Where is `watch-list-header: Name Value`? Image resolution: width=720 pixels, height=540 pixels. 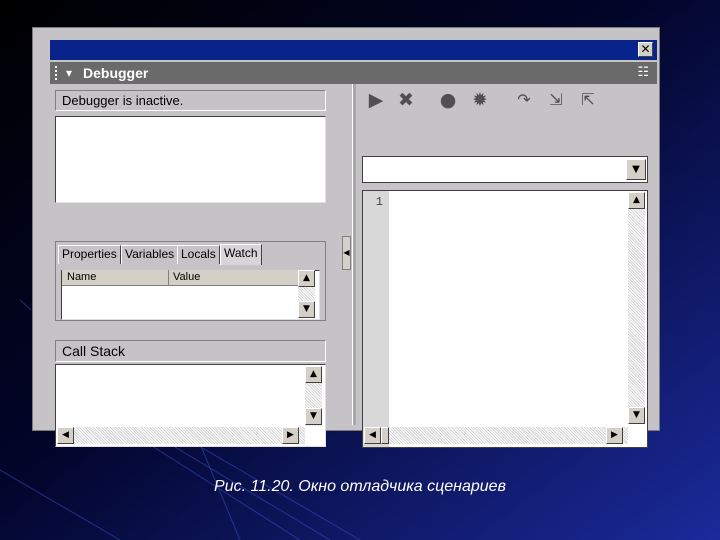
watch-list-header: Name Value is located at coordinates (180, 278).